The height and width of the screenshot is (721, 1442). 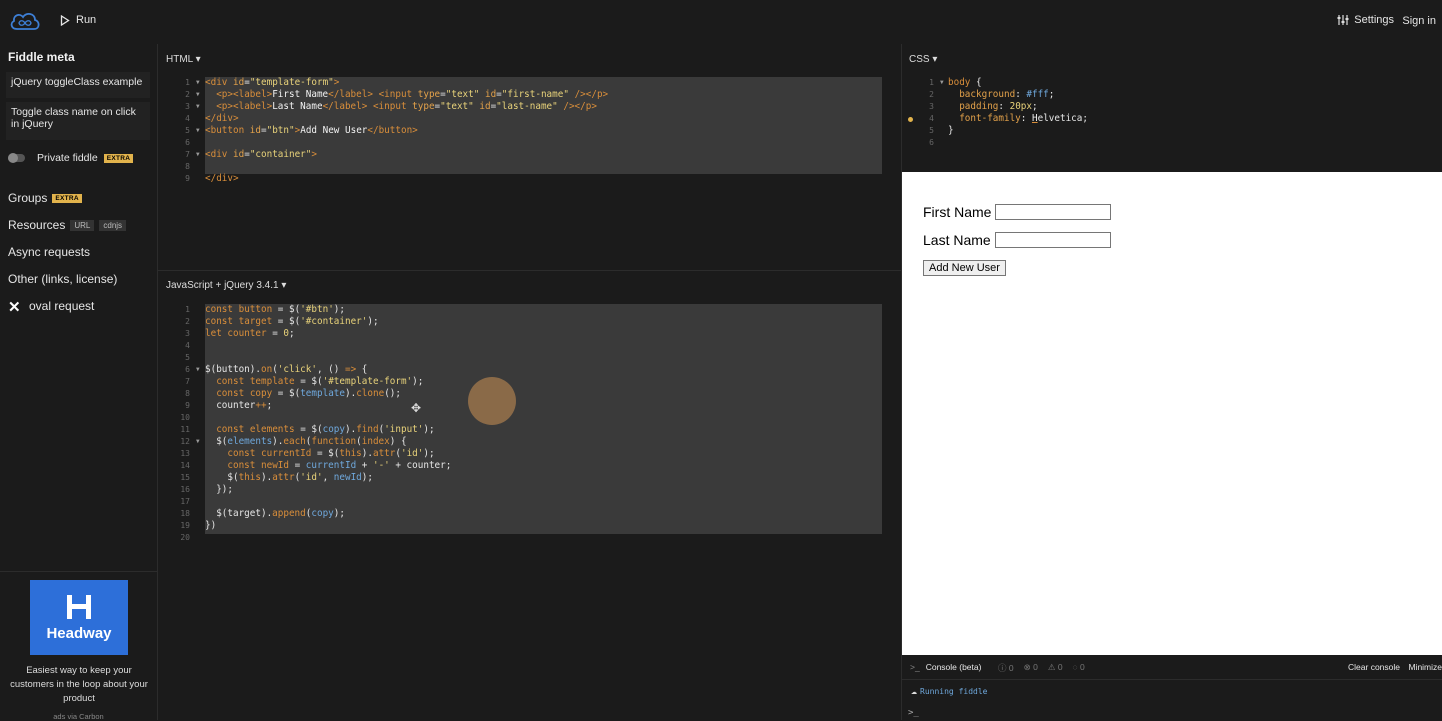 What do you see at coordinates (1030, 667) in the screenshot?
I see `error-count: ⊗ 0` at bounding box center [1030, 667].